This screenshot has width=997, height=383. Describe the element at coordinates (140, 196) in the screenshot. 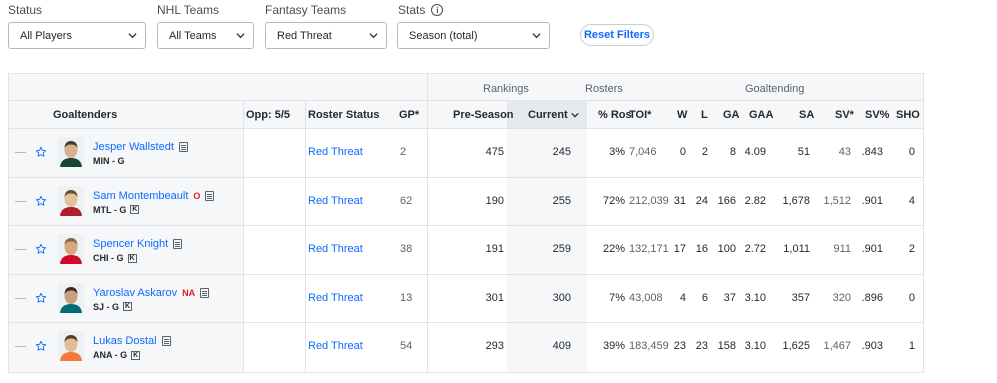

I see `player-name-link: Sam Montembeault` at that location.